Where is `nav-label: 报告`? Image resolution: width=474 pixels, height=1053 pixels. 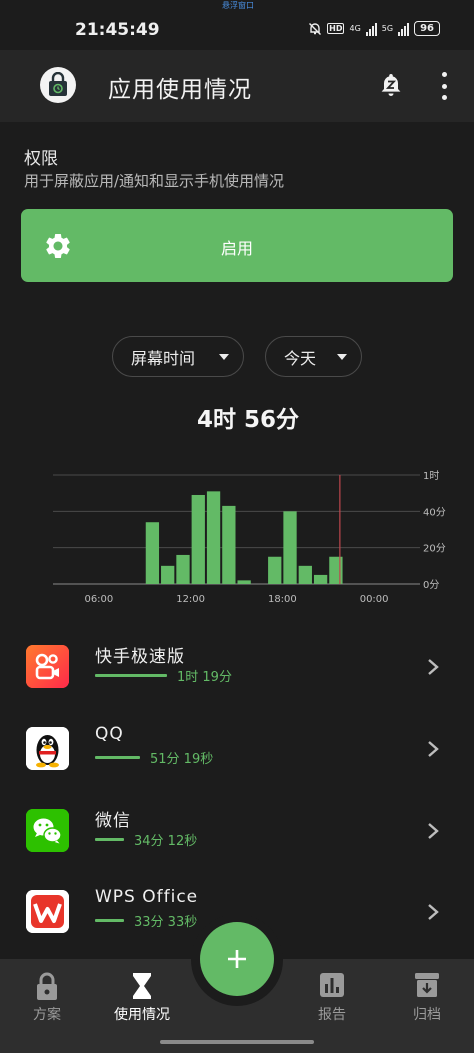
nav-label: 报告 is located at coordinates (332, 1015).